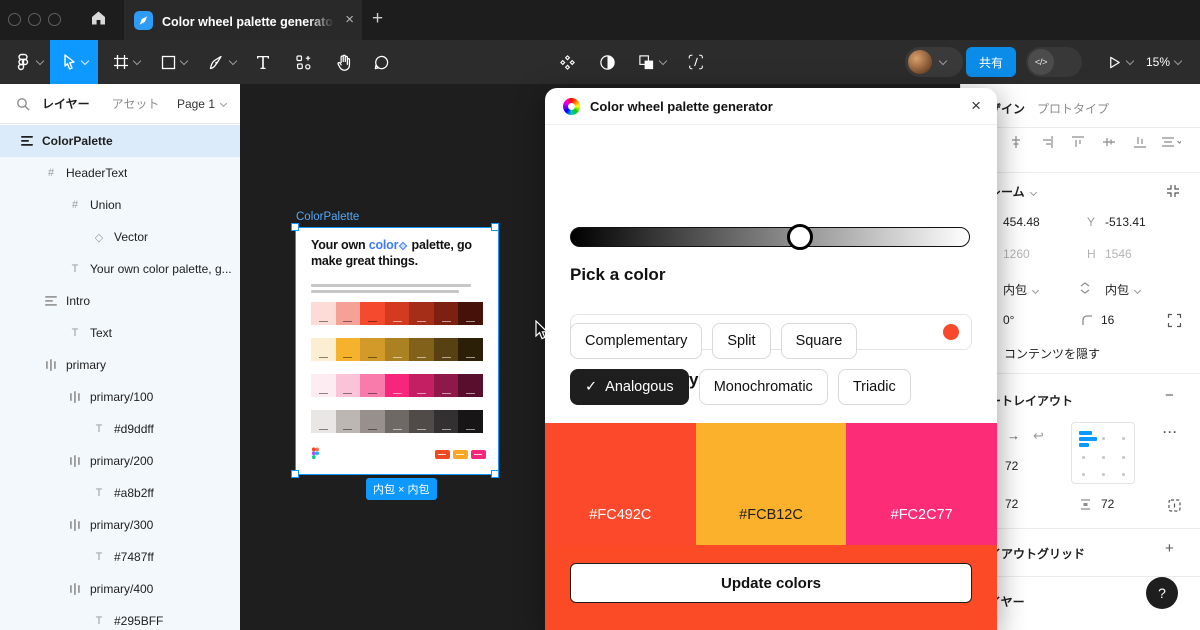  What do you see at coordinates (263, 62) in the screenshot?
I see `text-tool-button` at bounding box center [263, 62].